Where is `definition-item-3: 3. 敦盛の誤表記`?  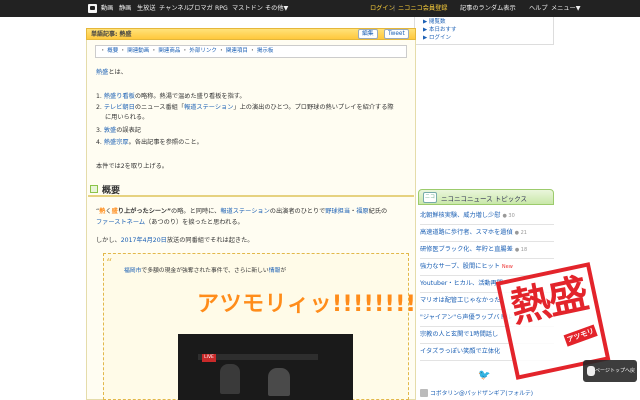 definition-item-3: 3. 敦盛の誤表記 is located at coordinates (118, 130).